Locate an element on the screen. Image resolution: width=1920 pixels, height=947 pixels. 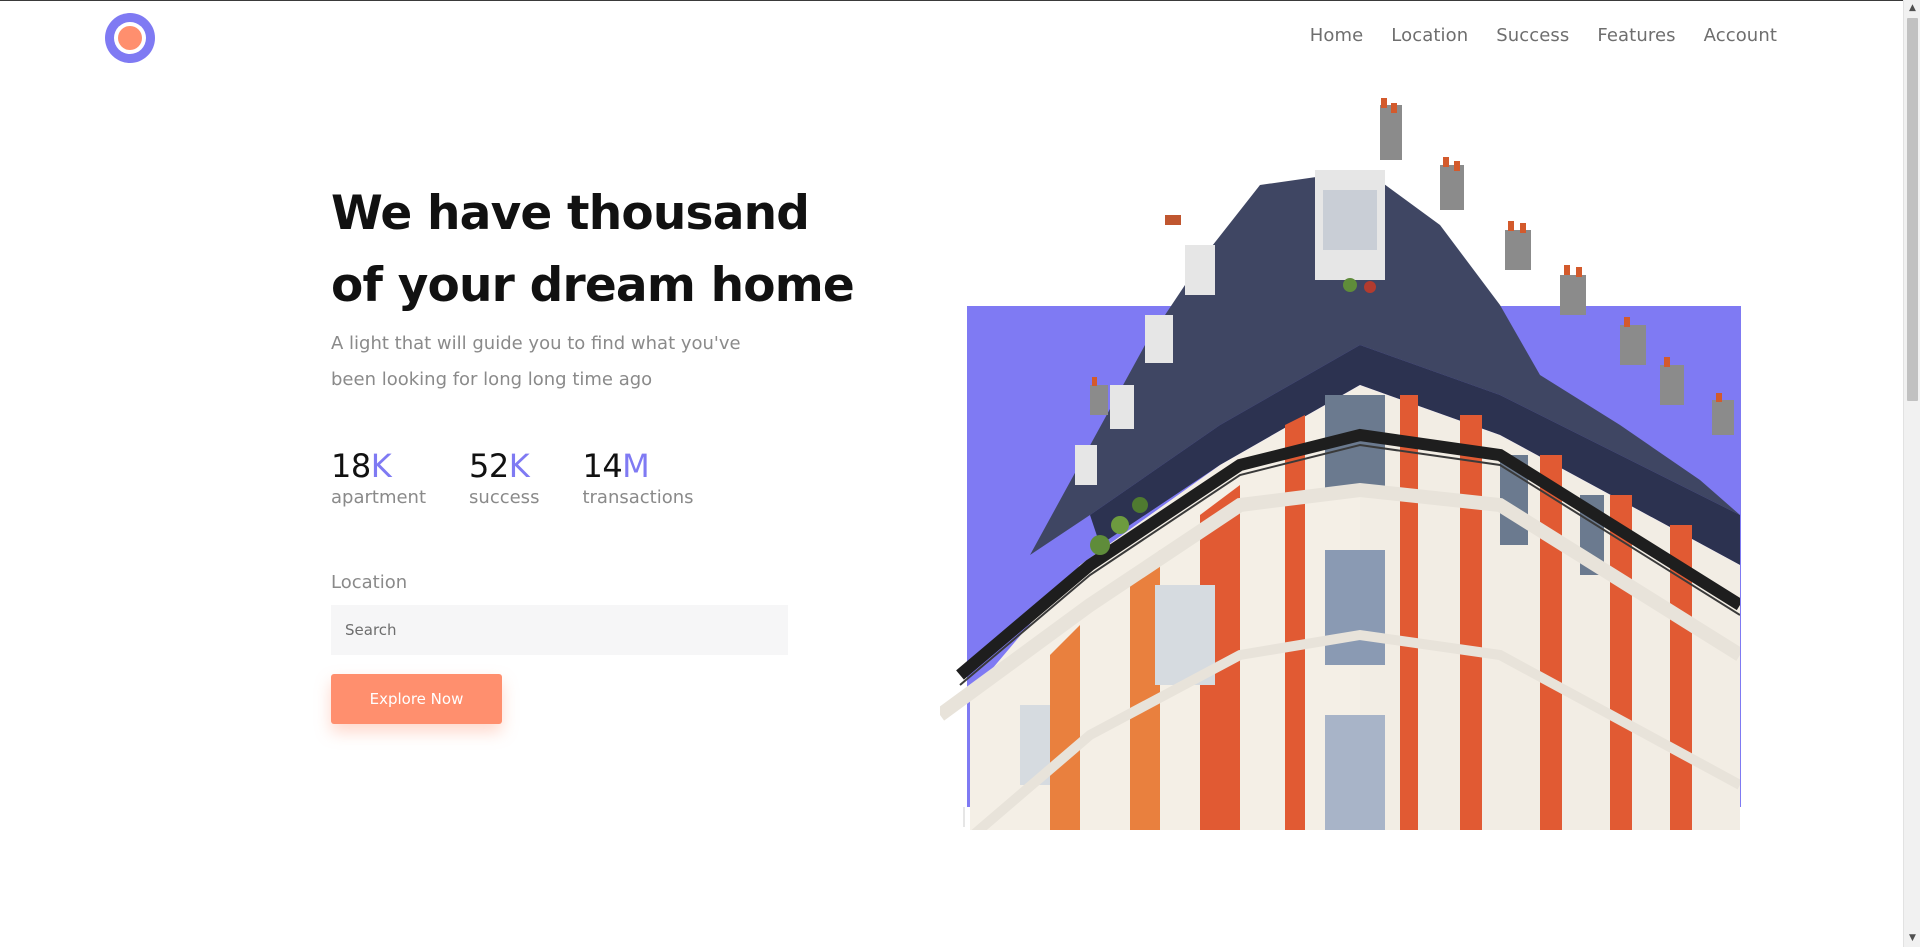
nav-item-account: Account is located at coordinates (1740, 35).